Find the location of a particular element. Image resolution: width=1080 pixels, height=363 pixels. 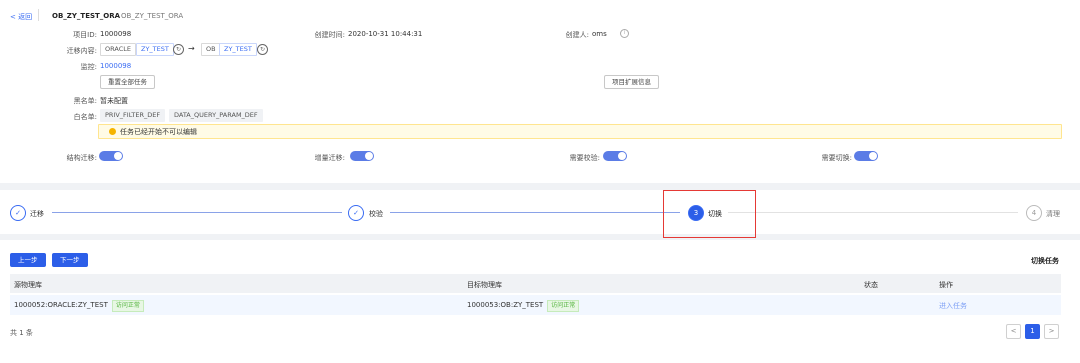

structure-migration-toggle is located at coordinates (111, 156).